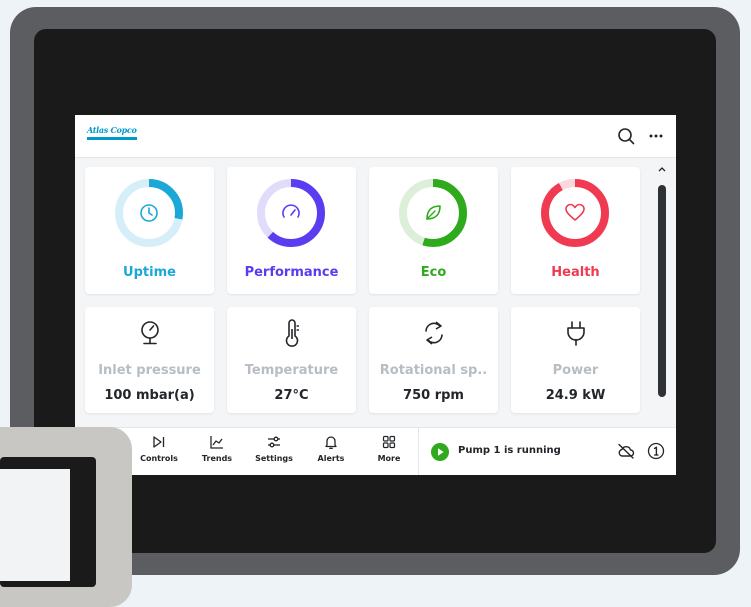 The image size is (751, 607). I want to click on nav-label: Trends, so click(217, 458).